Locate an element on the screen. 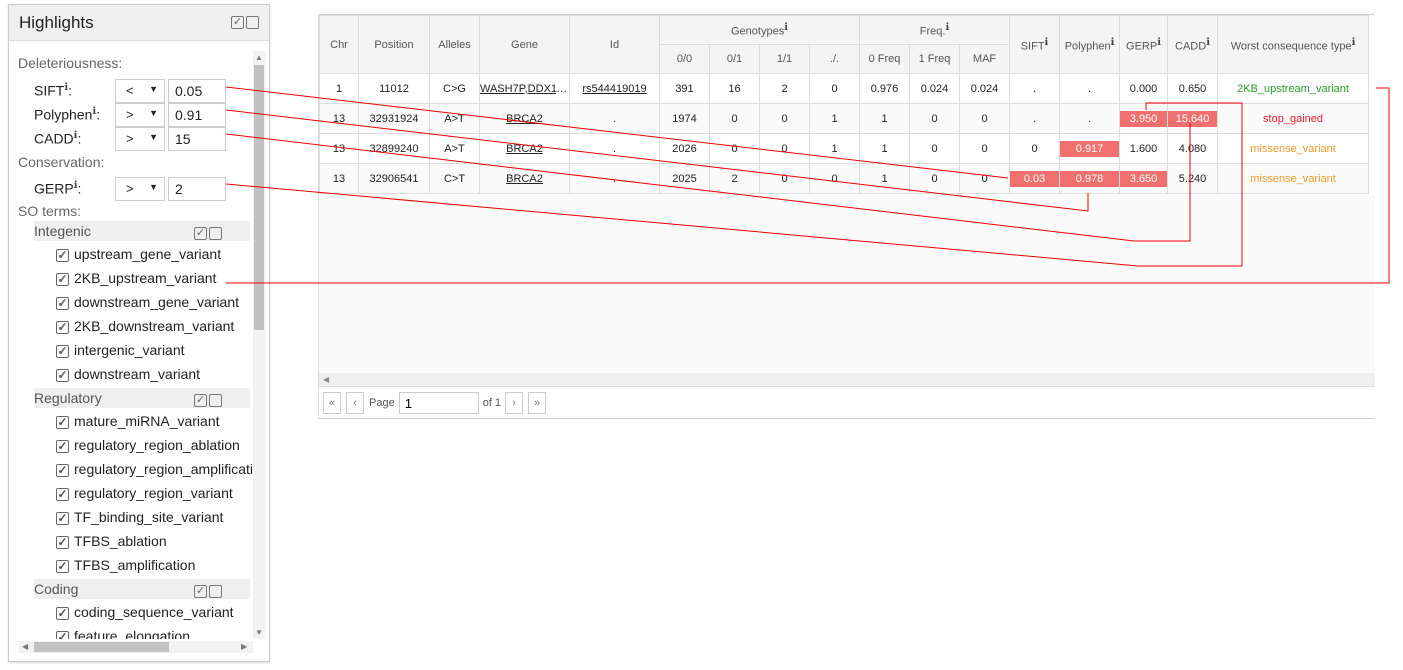 The height and width of the screenshot is (670, 1403). subheader: 1/1 is located at coordinates (784, 59).